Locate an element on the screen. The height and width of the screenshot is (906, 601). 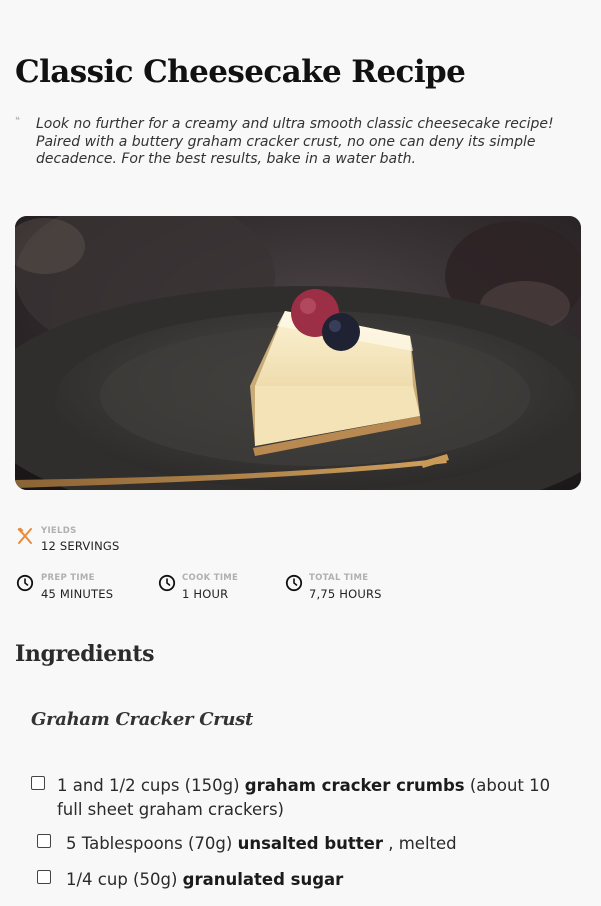
ingredients-heading: Ingredients is located at coordinates (85, 654).